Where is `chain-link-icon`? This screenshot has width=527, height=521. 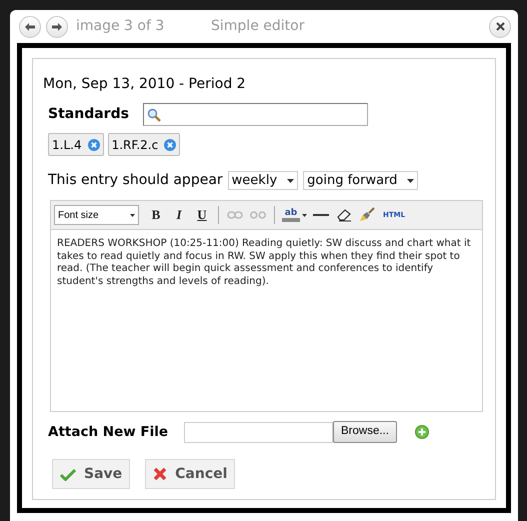 chain-link-icon is located at coordinates (235, 215).